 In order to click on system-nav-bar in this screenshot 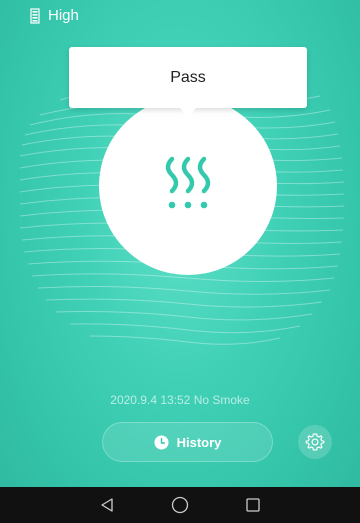, I will do `click(180, 505)`.